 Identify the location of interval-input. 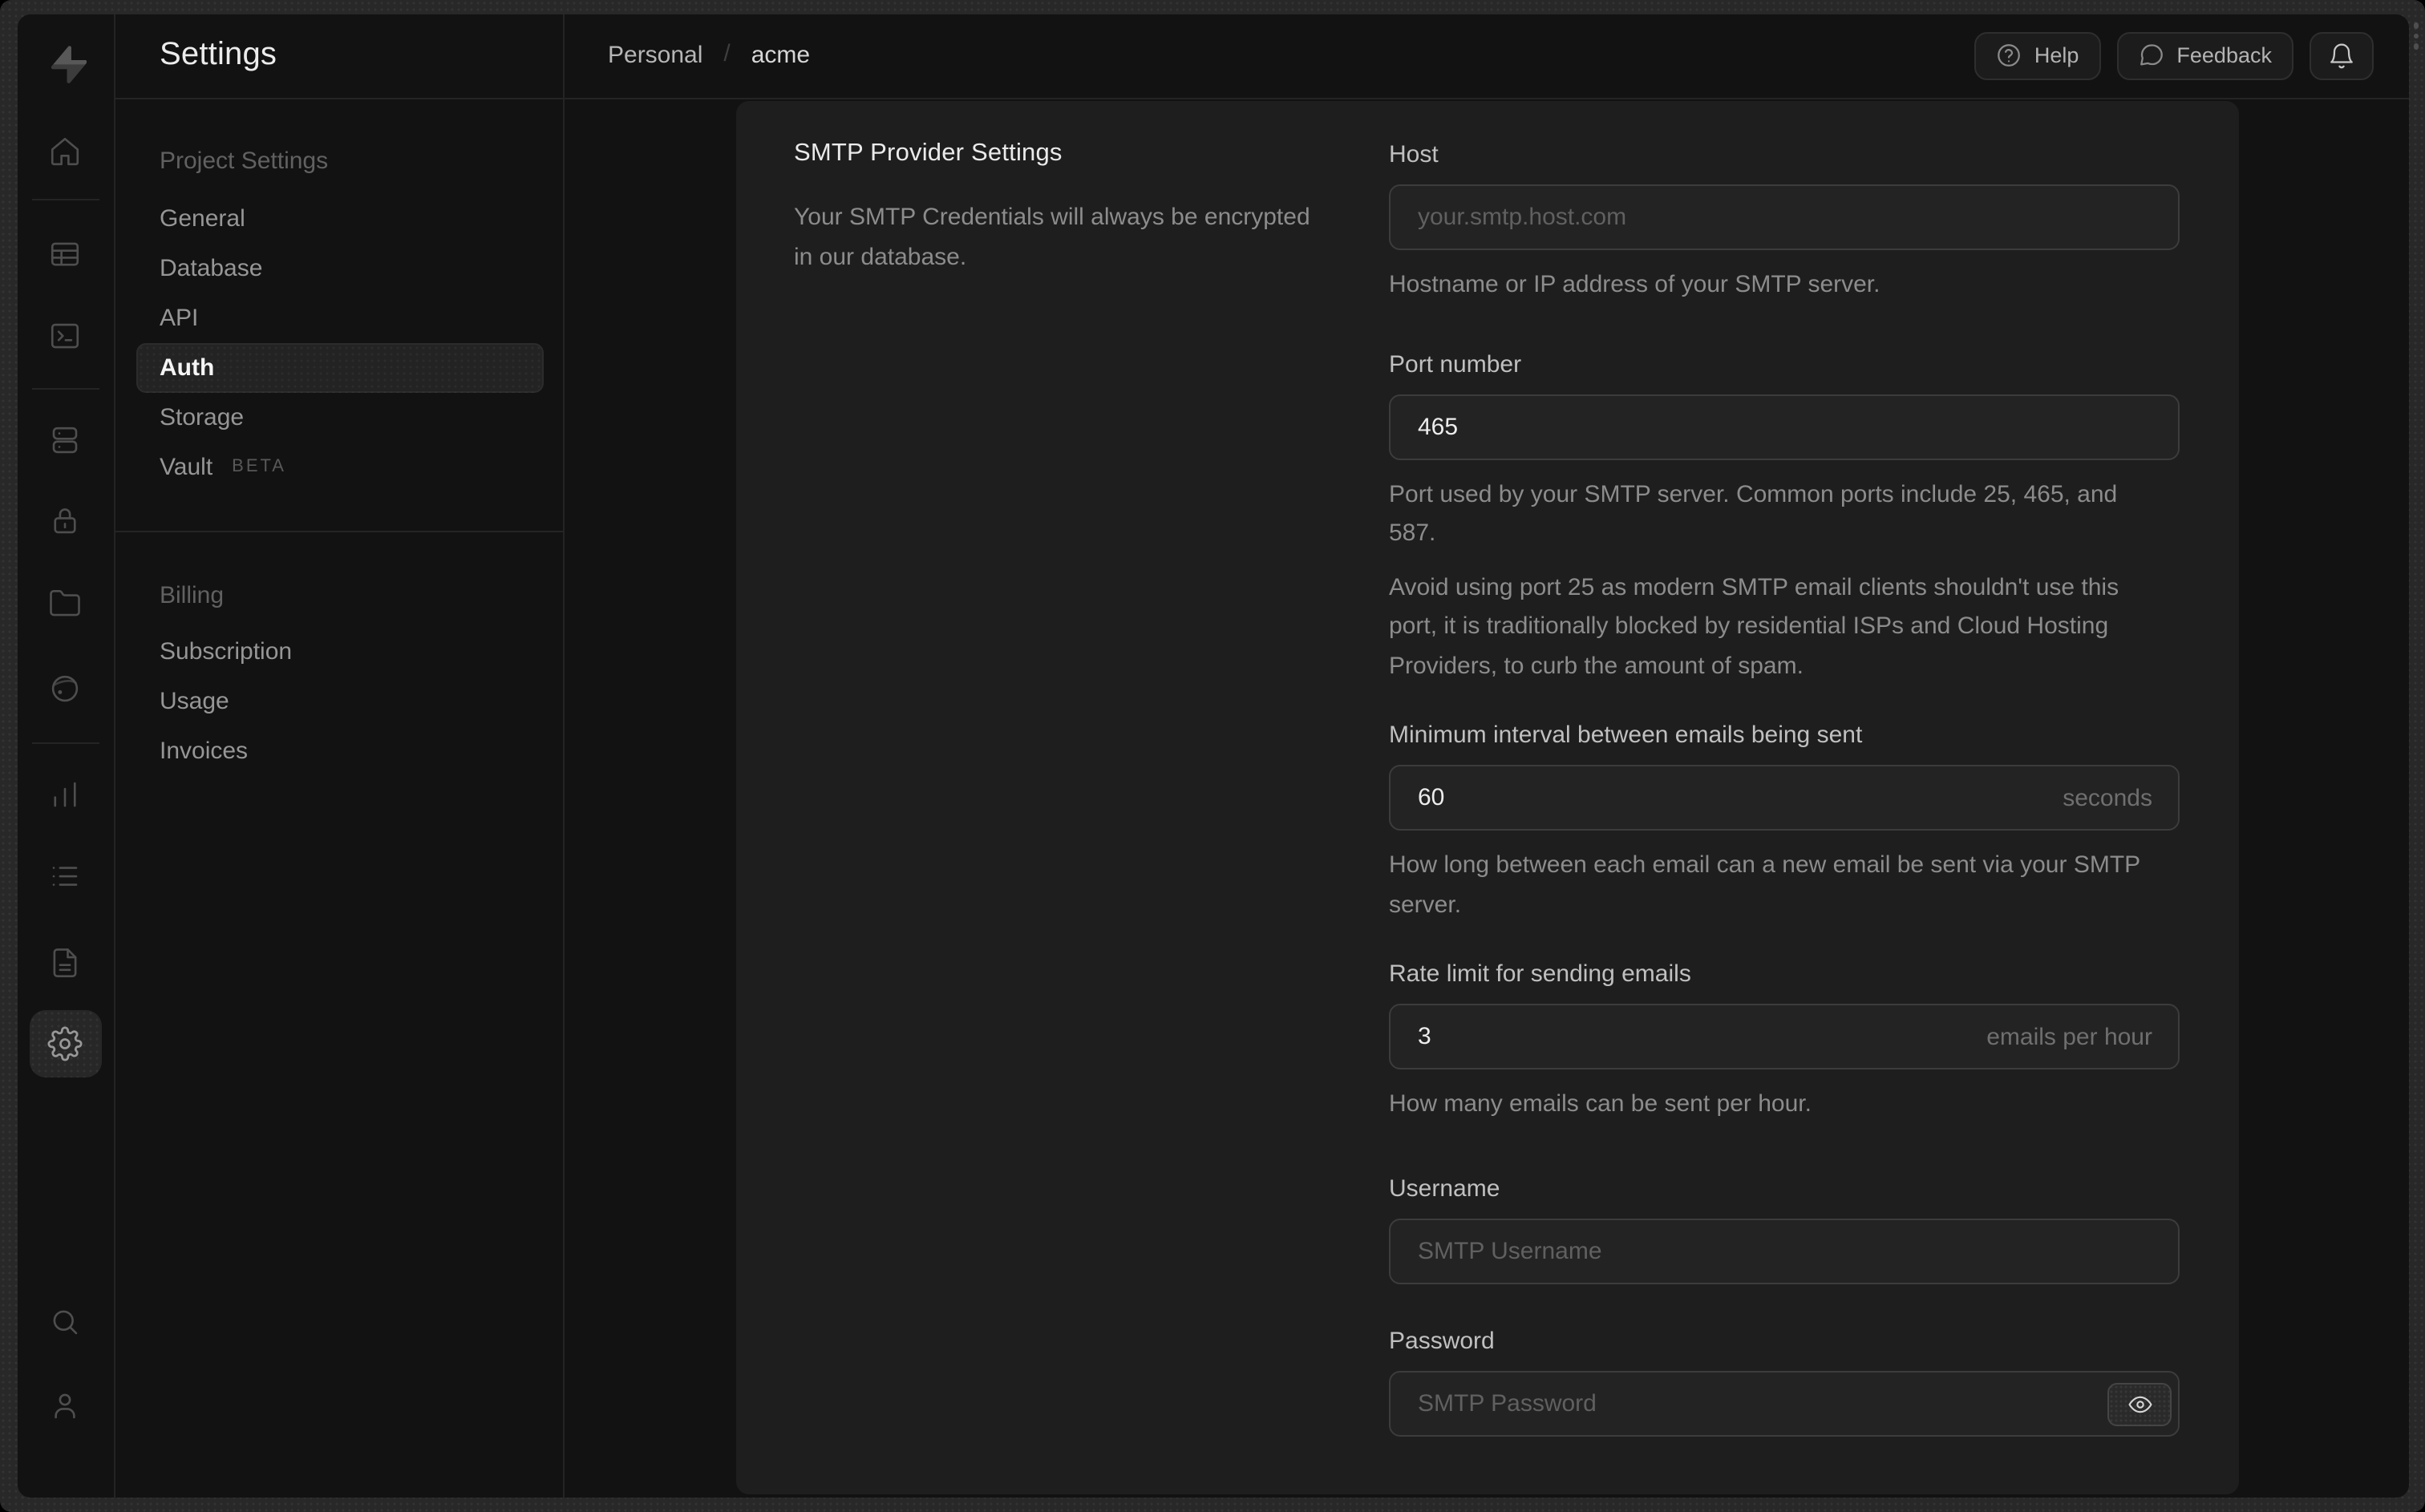
(1784, 798).